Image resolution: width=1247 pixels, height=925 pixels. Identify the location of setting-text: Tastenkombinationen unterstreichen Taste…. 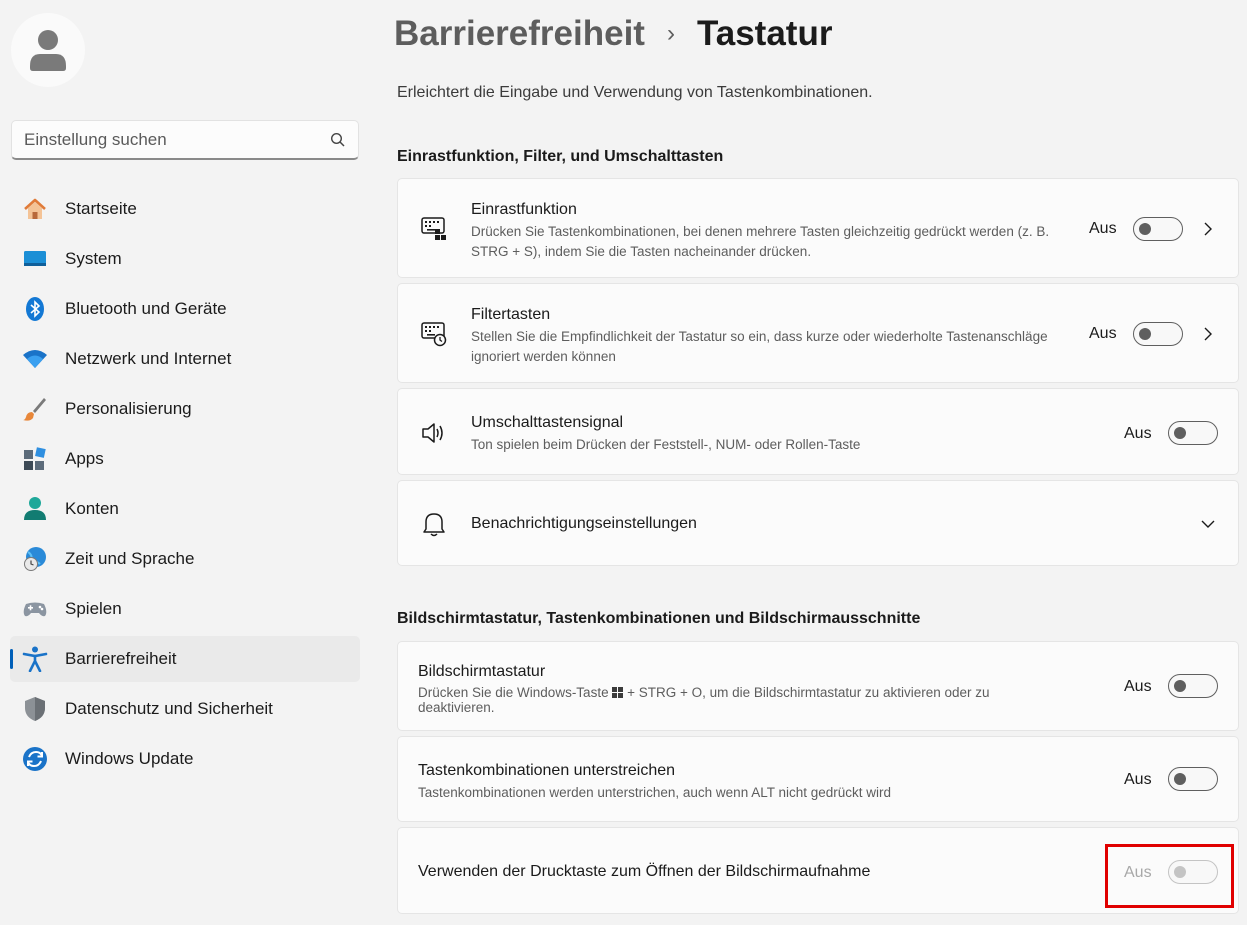
(743, 782).